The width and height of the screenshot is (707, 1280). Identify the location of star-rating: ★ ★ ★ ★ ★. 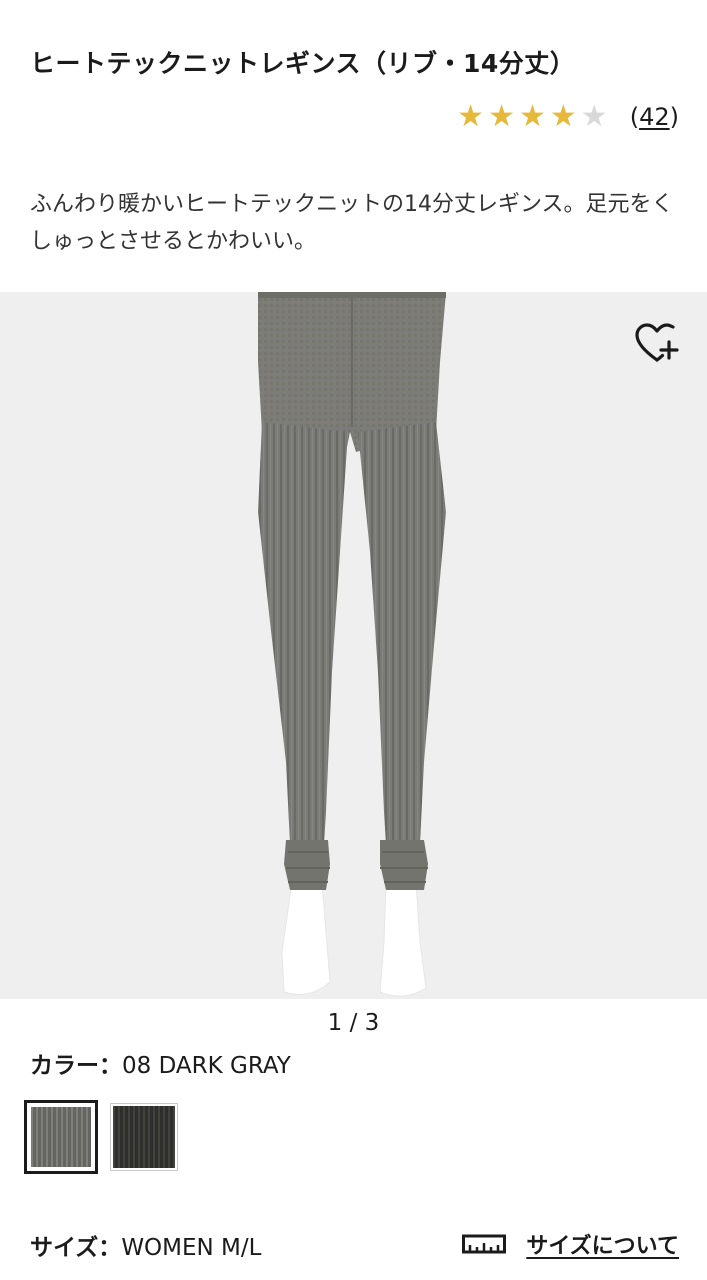
(532, 117).